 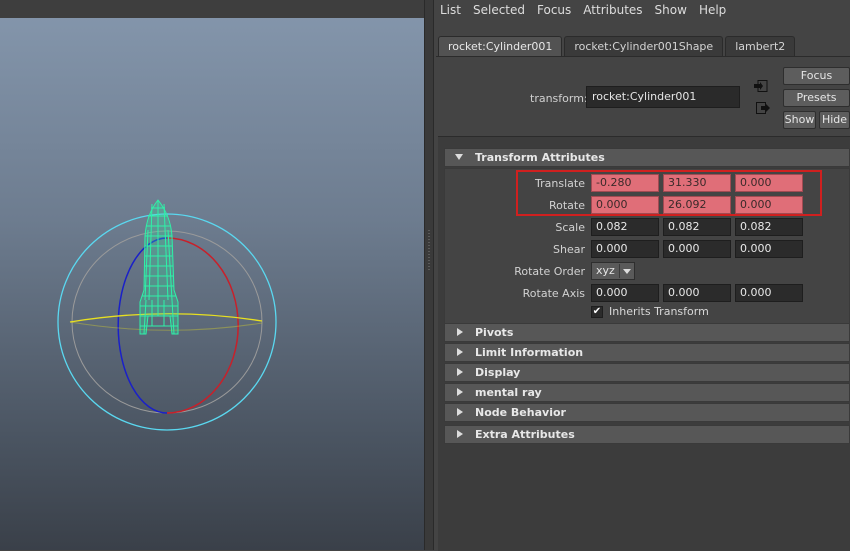 What do you see at coordinates (697, 249) in the screenshot?
I see `shear-y-field: 0.000` at bounding box center [697, 249].